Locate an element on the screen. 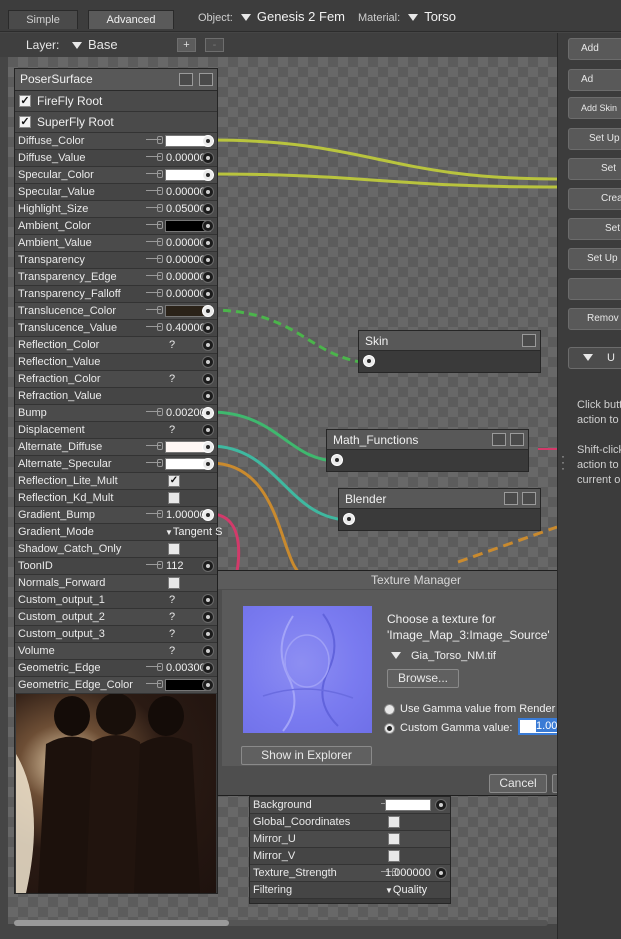 This screenshot has height=939, width=621. property-row-shadow-catch-only: Shadow_Catch_Only is located at coordinates (116, 549).